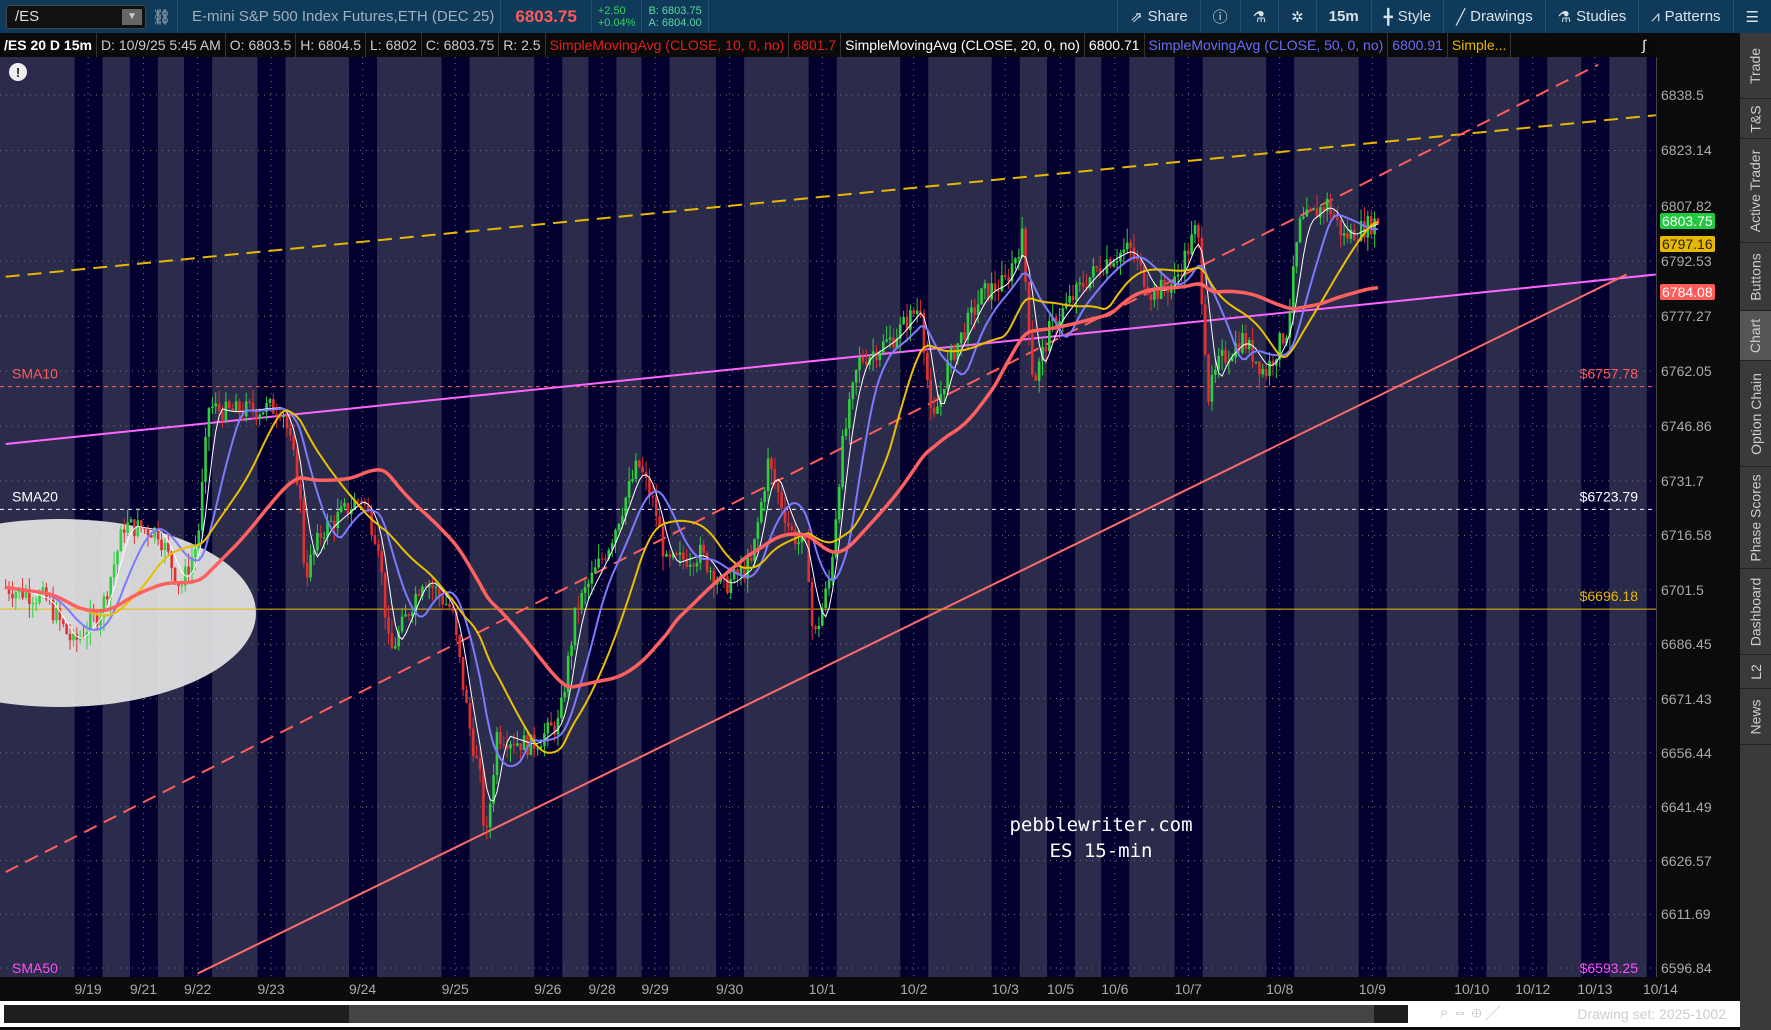 This screenshot has height=1030, width=1771. I want to click on chart-mode-icon: ∫, so click(1644, 45).